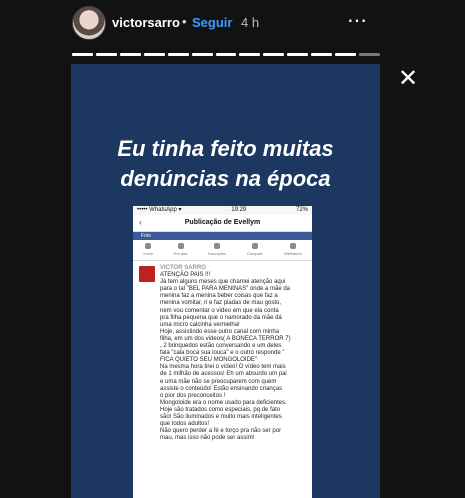 This screenshot has width=465, height=498. Describe the element at coordinates (89, 23) in the screenshot. I see `avatar` at that location.